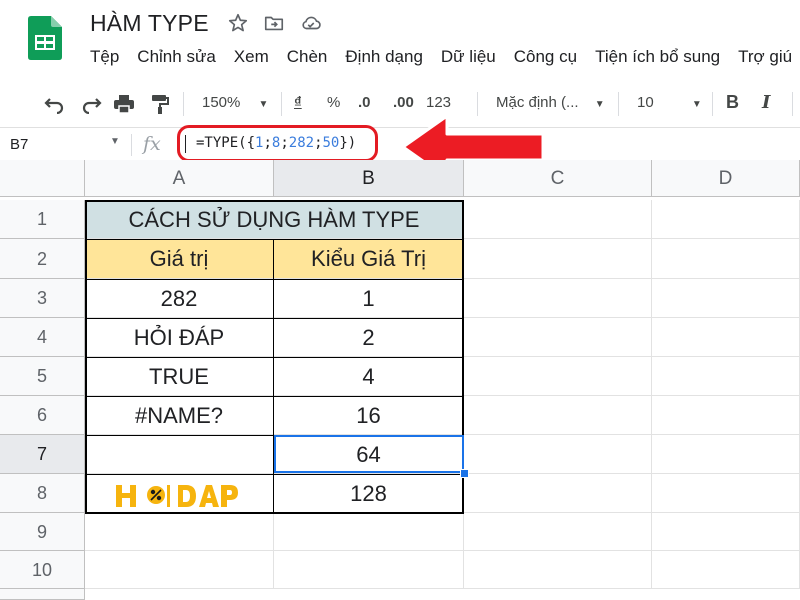  What do you see at coordinates (238, 23) in the screenshot?
I see `star-icon` at bounding box center [238, 23].